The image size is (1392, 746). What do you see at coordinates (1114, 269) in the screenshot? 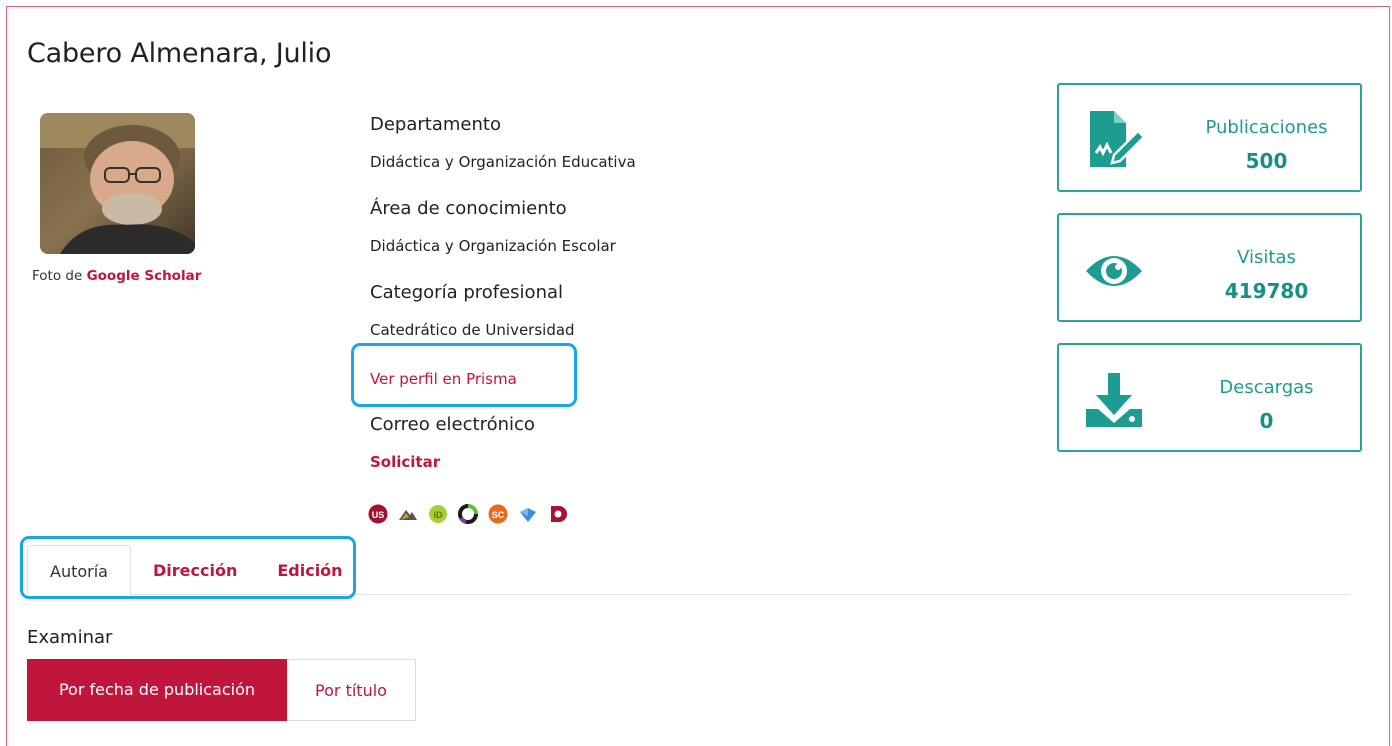
I see `eye-icon` at bounding box center [1114, 269].